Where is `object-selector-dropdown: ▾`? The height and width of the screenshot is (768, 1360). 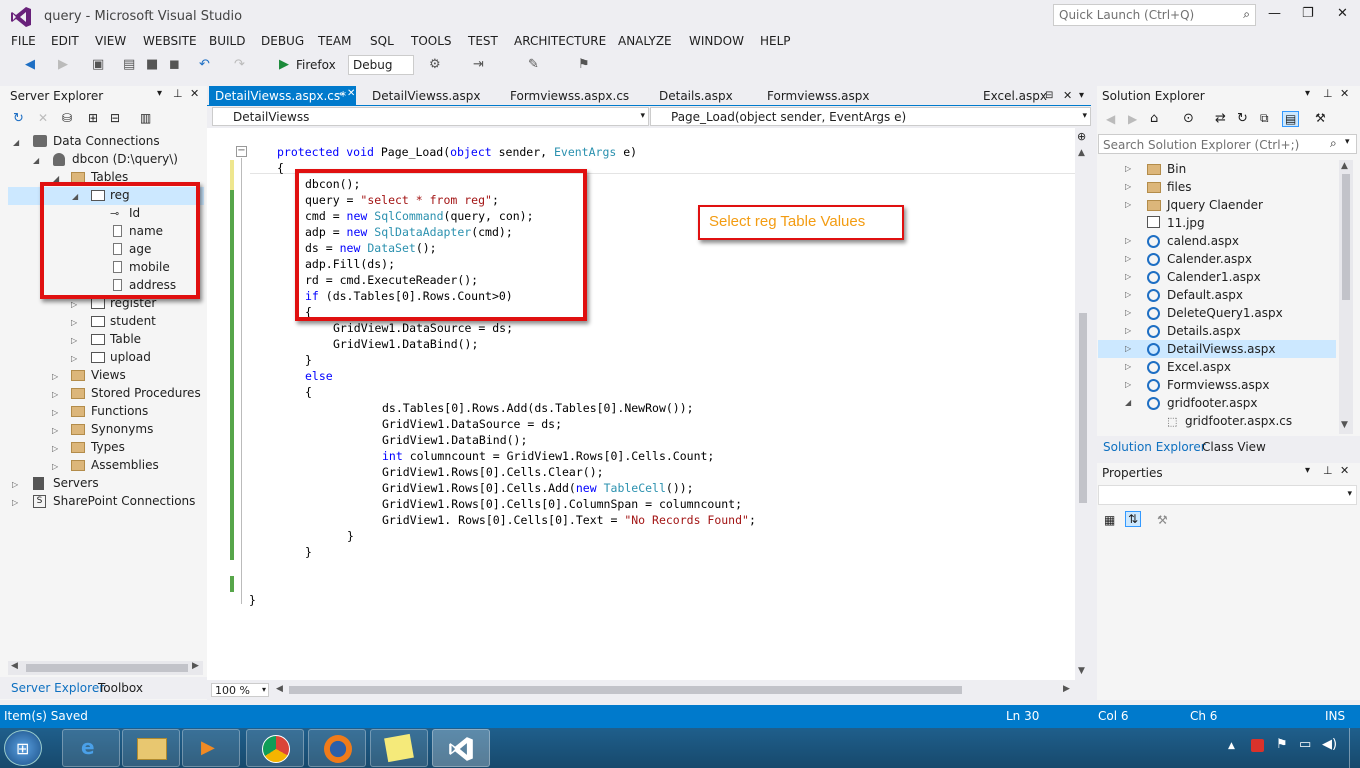 object-selector-dropdown: ▾ is located at coordinates (1227, 495).